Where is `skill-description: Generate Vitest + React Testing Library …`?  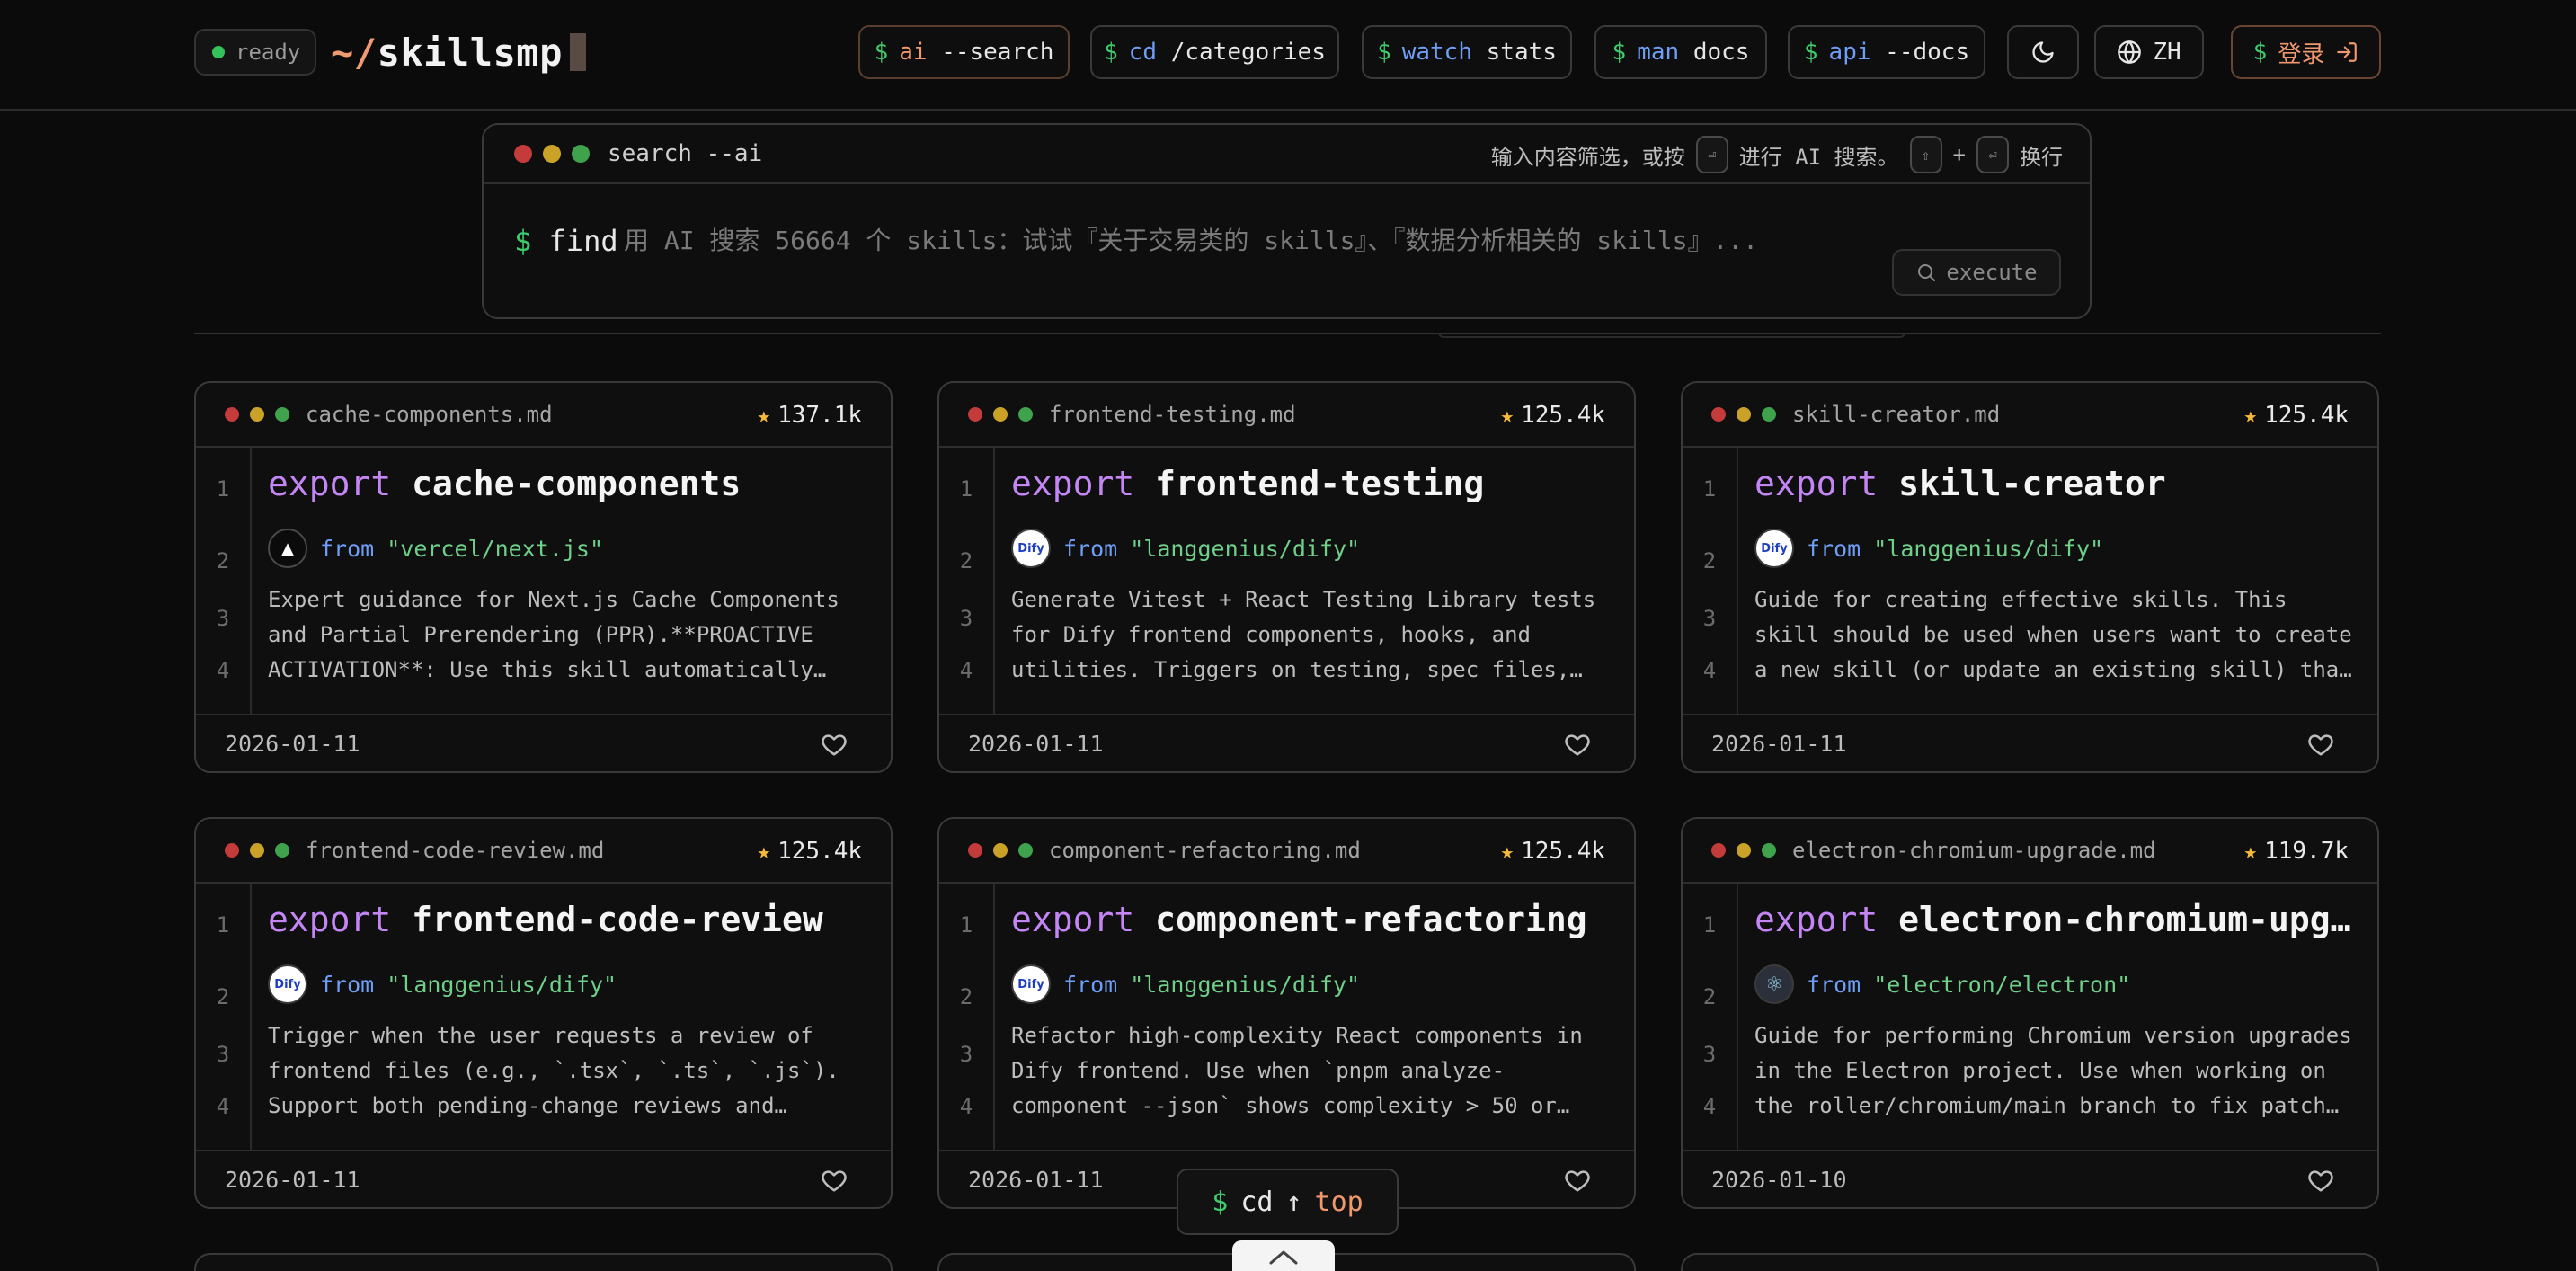 skill-description: Generate Vitest + React Testing Library … is located at coordinates (1303, 634).